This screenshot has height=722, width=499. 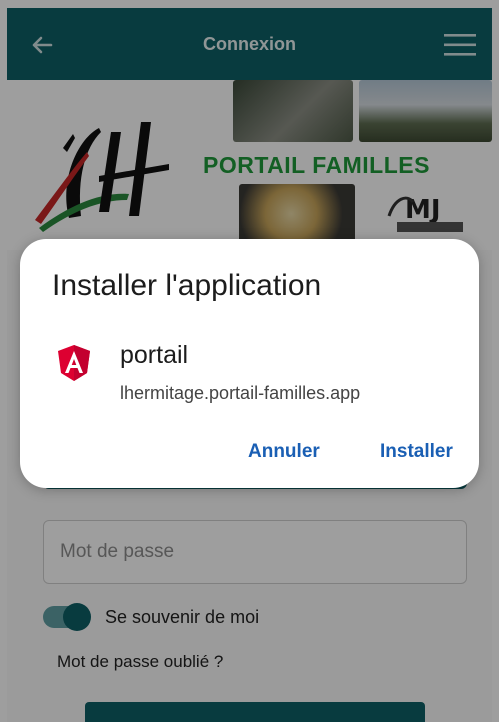 What do you see at coordinates (154, 355) in the screenshot?
I see `app-name: portail` at bounding box center [154, 355].